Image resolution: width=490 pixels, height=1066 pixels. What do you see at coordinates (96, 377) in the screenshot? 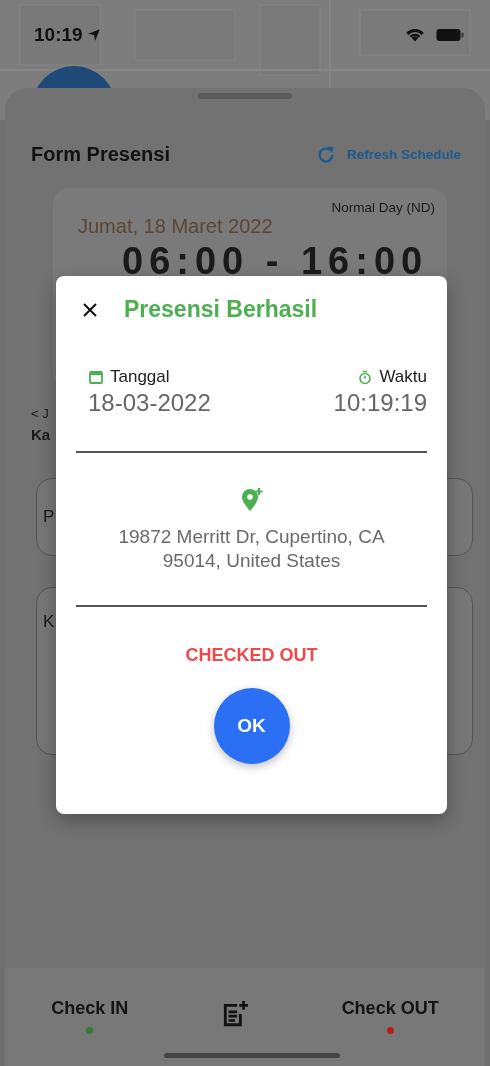
I see `calendar-icon` at bounding box center [96, 377].